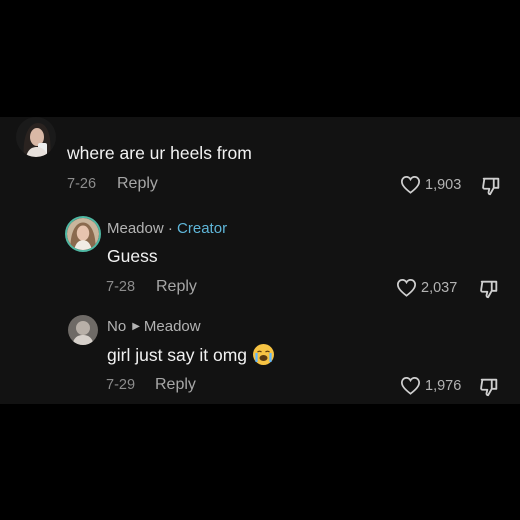  Describe the element at coordinates (159, 153) in the screenshot. I see `comment-text: where are ur heels from` at that location.